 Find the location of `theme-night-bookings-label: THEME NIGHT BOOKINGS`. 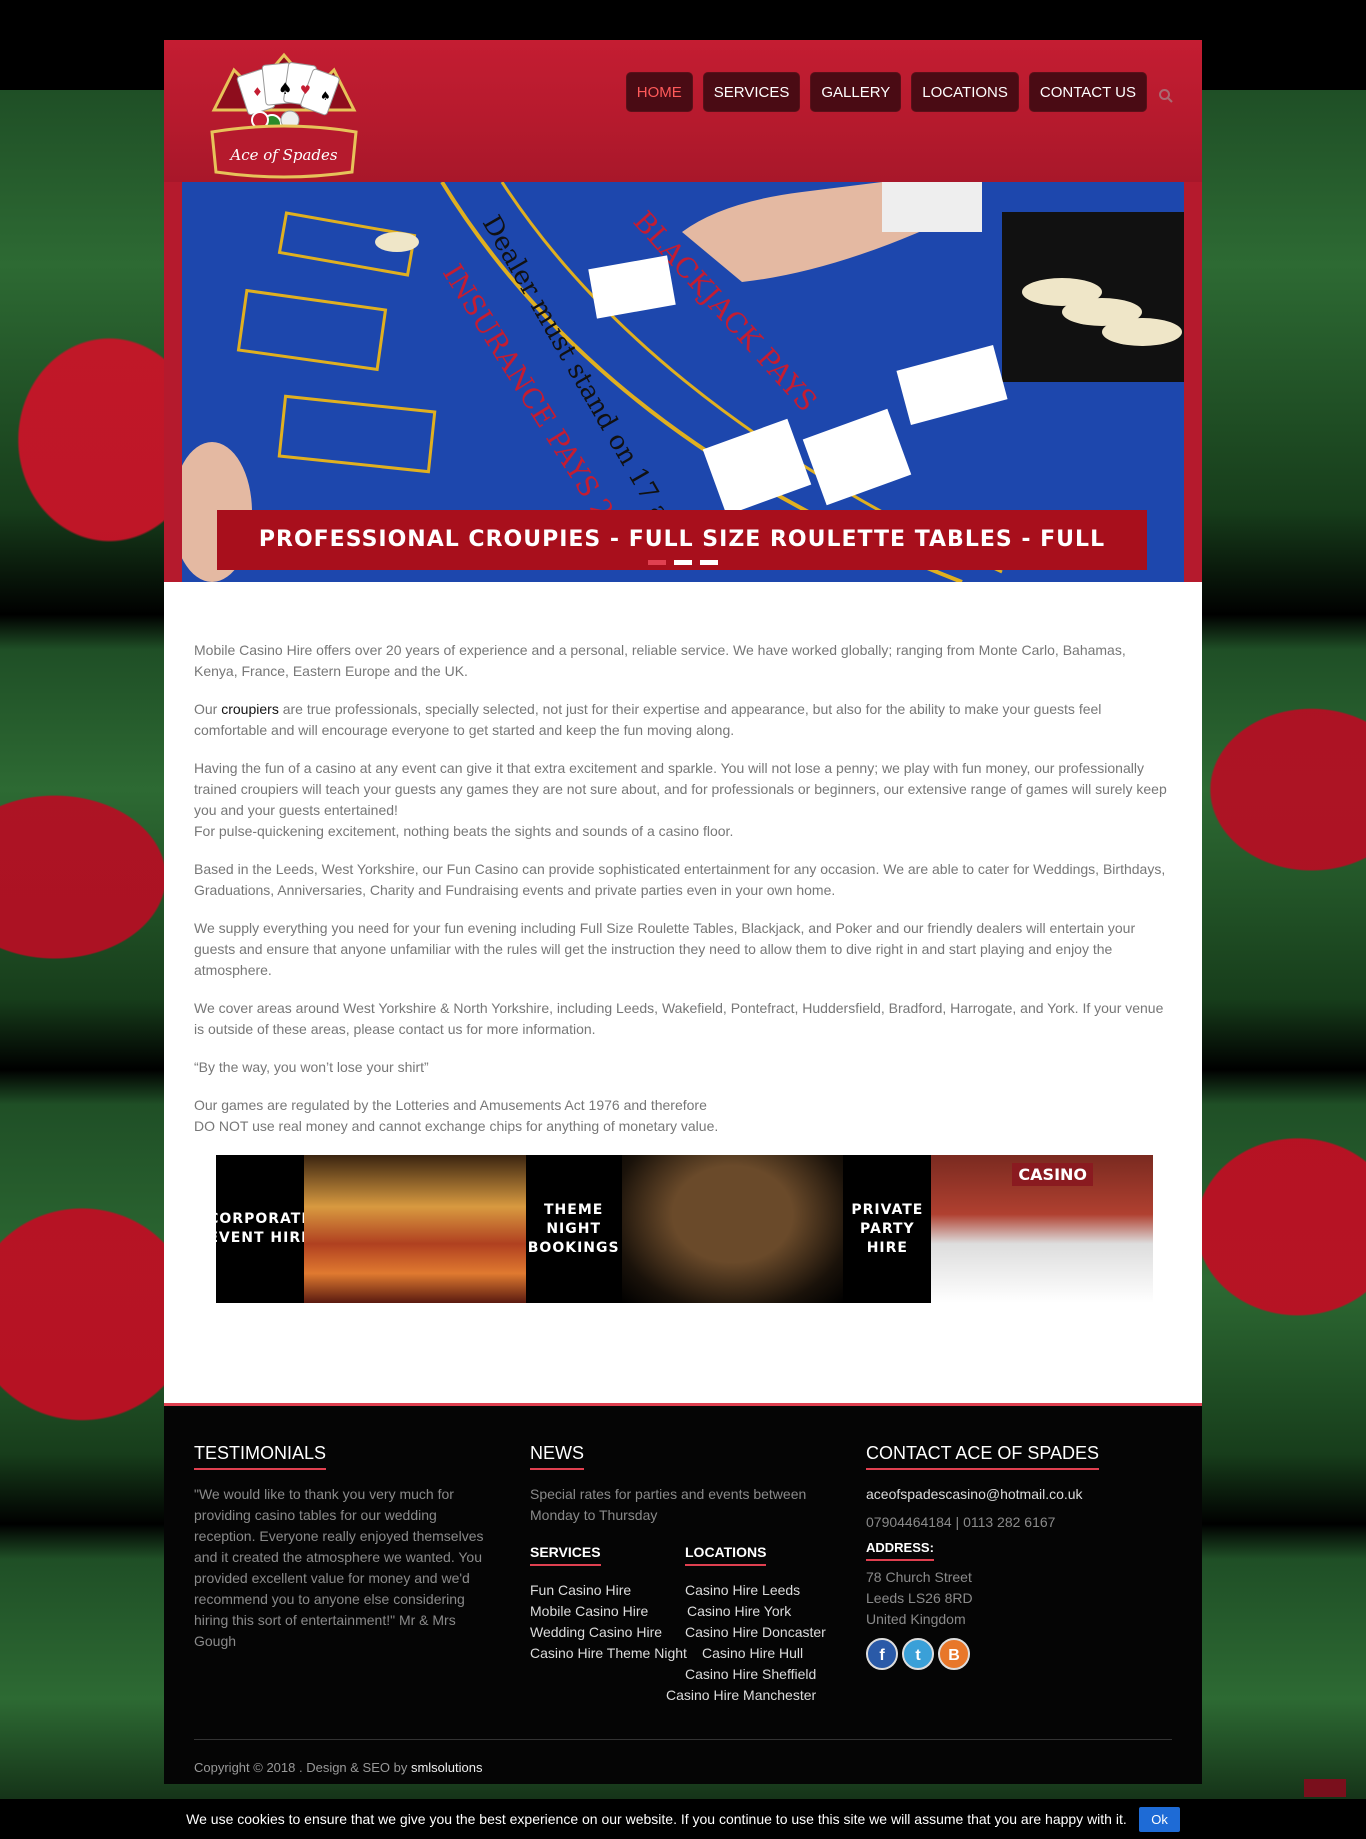

theme-night-bookings-label: THEME NIGHT BOOKINGS is located at coordinates (573, 1229).